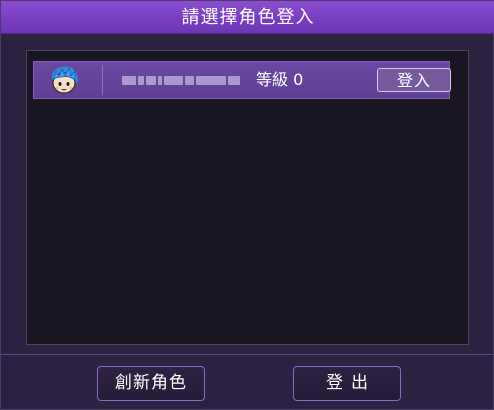 This screenshot has height=410, width=494. Describe the element at coordinates (181, 80) in the screenshot. I see `character-name-redacted` at that location.